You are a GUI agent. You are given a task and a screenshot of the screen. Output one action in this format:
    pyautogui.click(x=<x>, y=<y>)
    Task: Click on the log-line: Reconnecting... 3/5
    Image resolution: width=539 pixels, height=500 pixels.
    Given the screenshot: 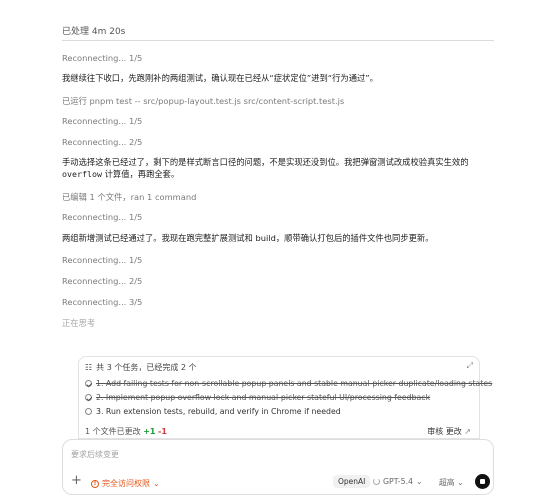 What is the action you would take?
    pyautogui.click(x=102, y=302)
    